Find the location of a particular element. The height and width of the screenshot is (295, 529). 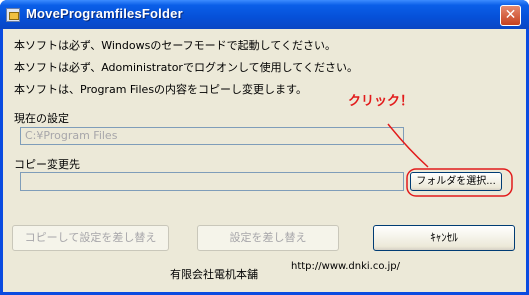

annotation-arrow is located at coordinates (408, 145).